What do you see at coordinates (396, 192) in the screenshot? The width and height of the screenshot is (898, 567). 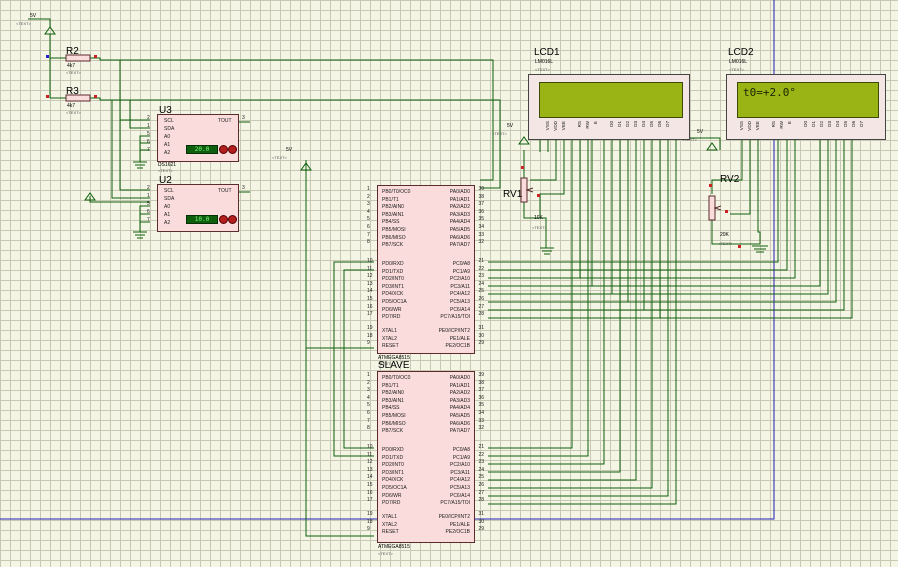 I see `mcu-master-pin-left: PB0/T0/OC0` at bounding box center [396, 192].